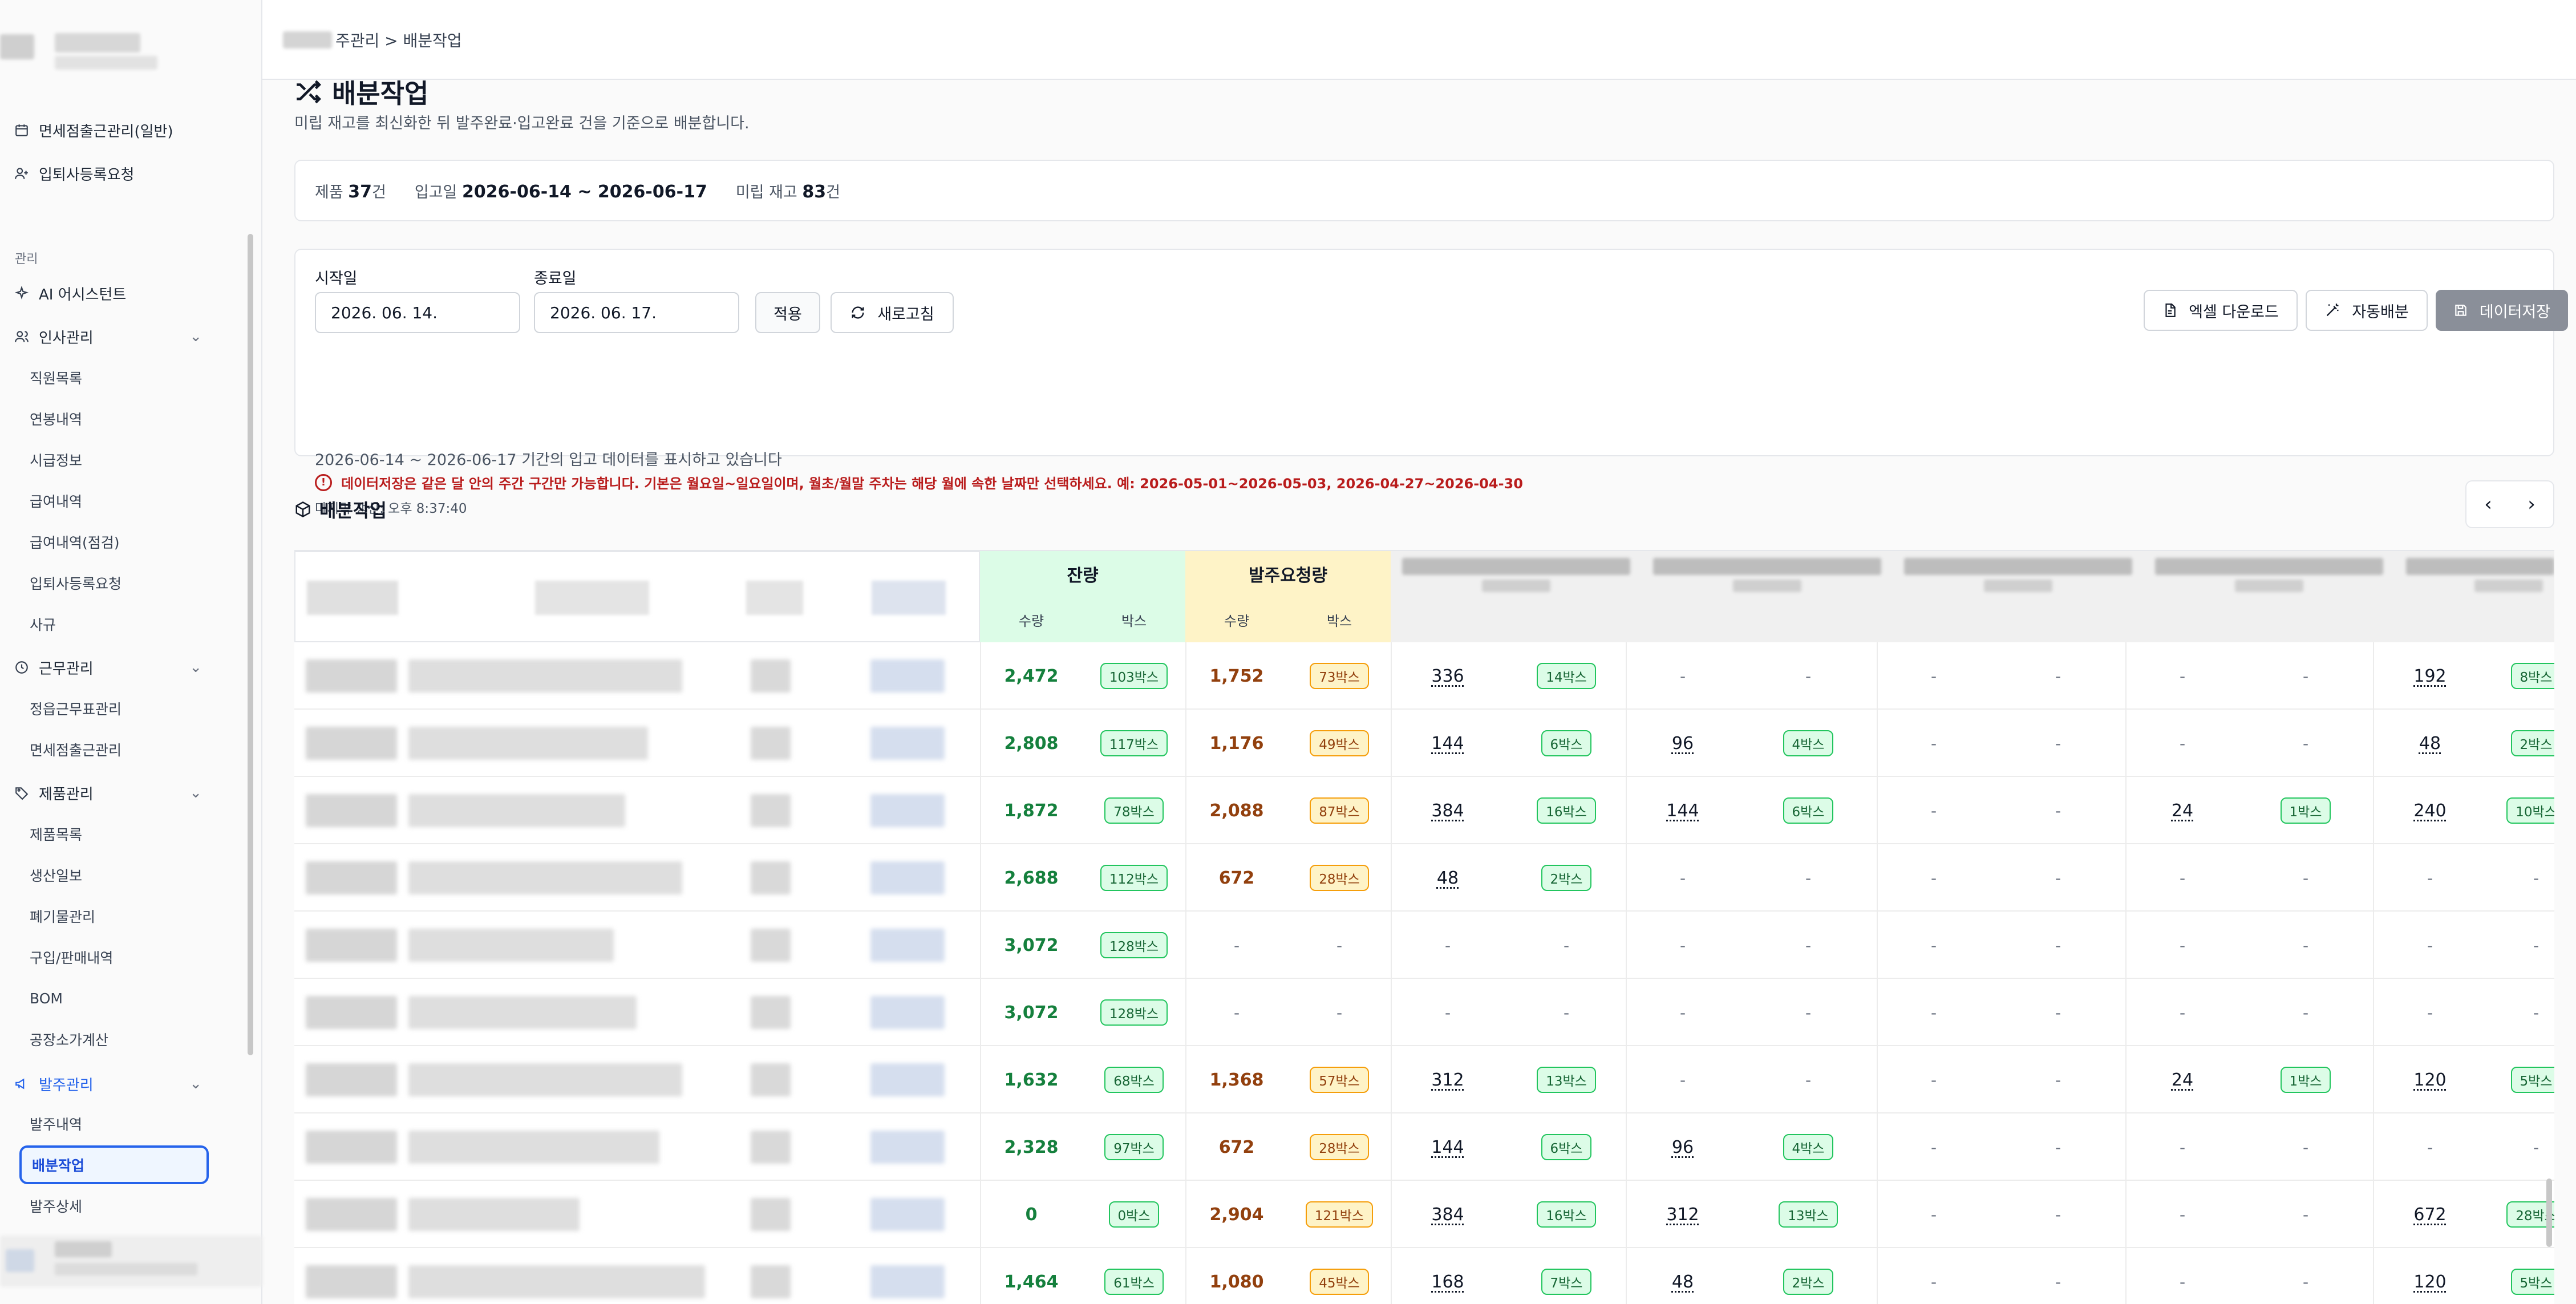 This screenshot has width=2576, height=1304. I want to click on sidebar-item-employees: 직원목록, so click(56, 378).